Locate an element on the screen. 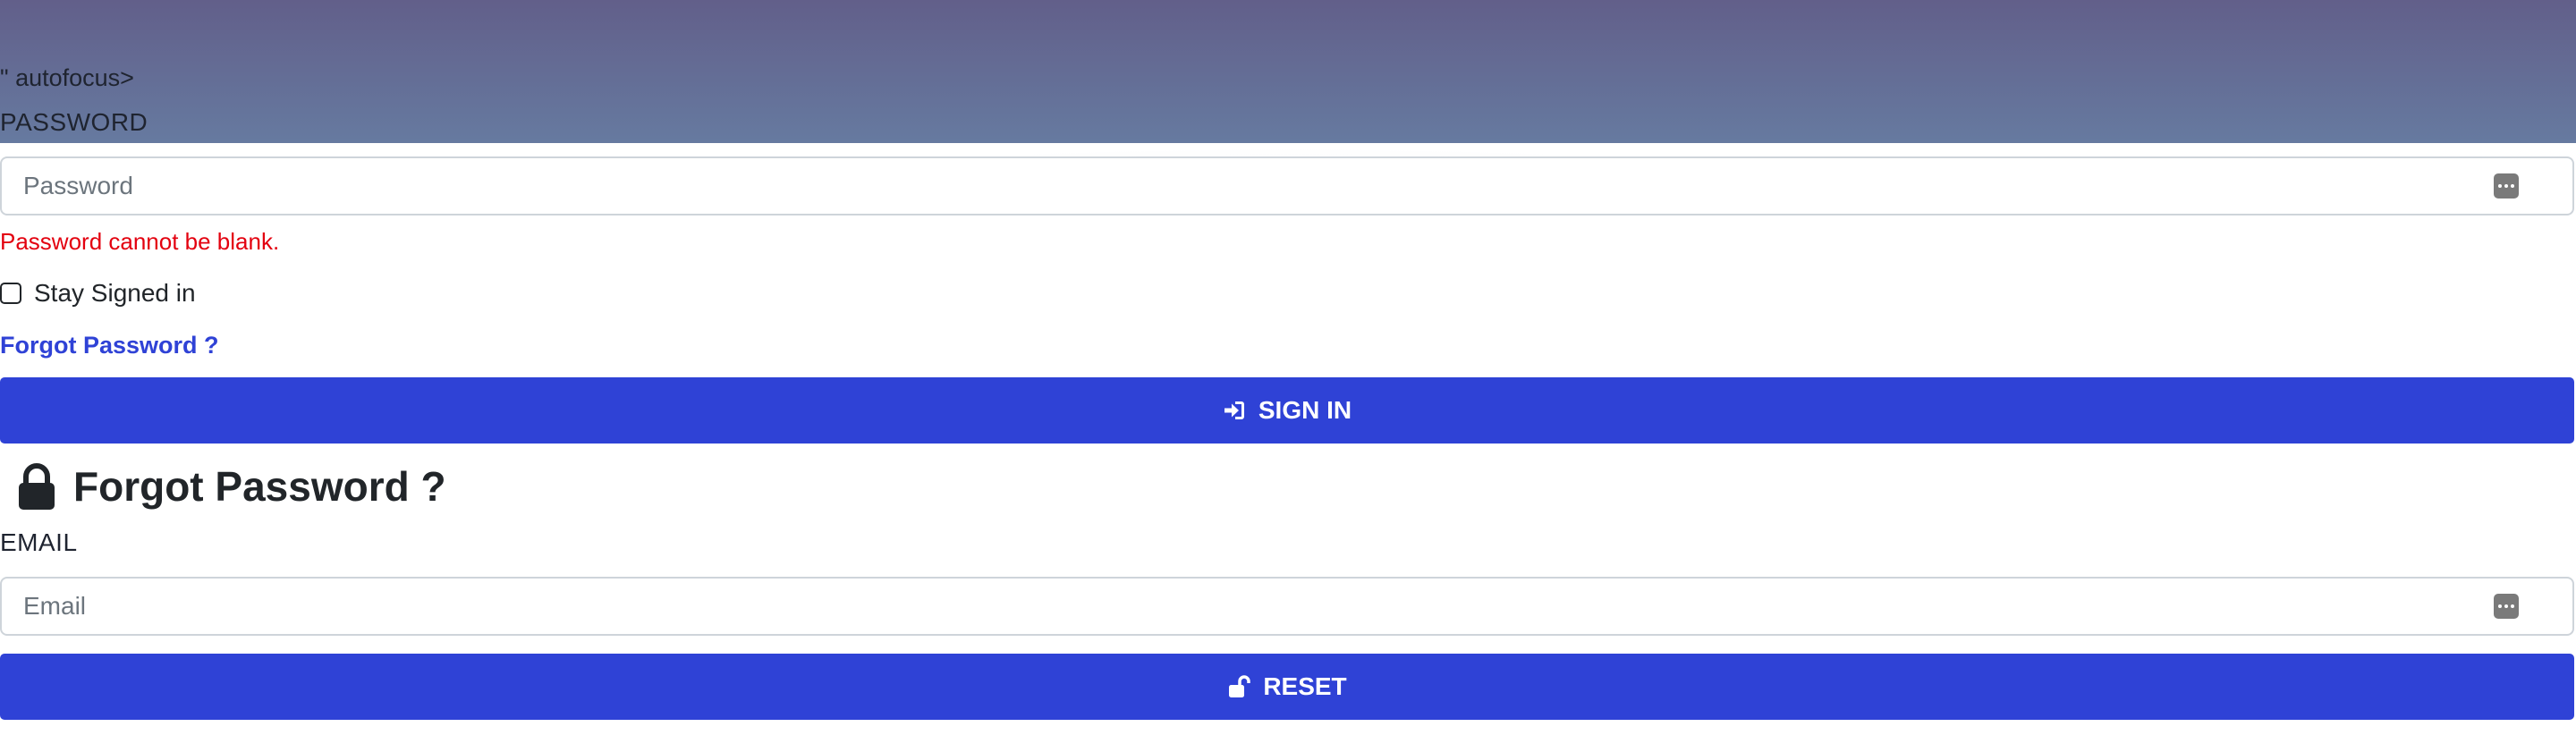  stay-signed-in-row: Stay Signed in is located at coordinates (98, 293).